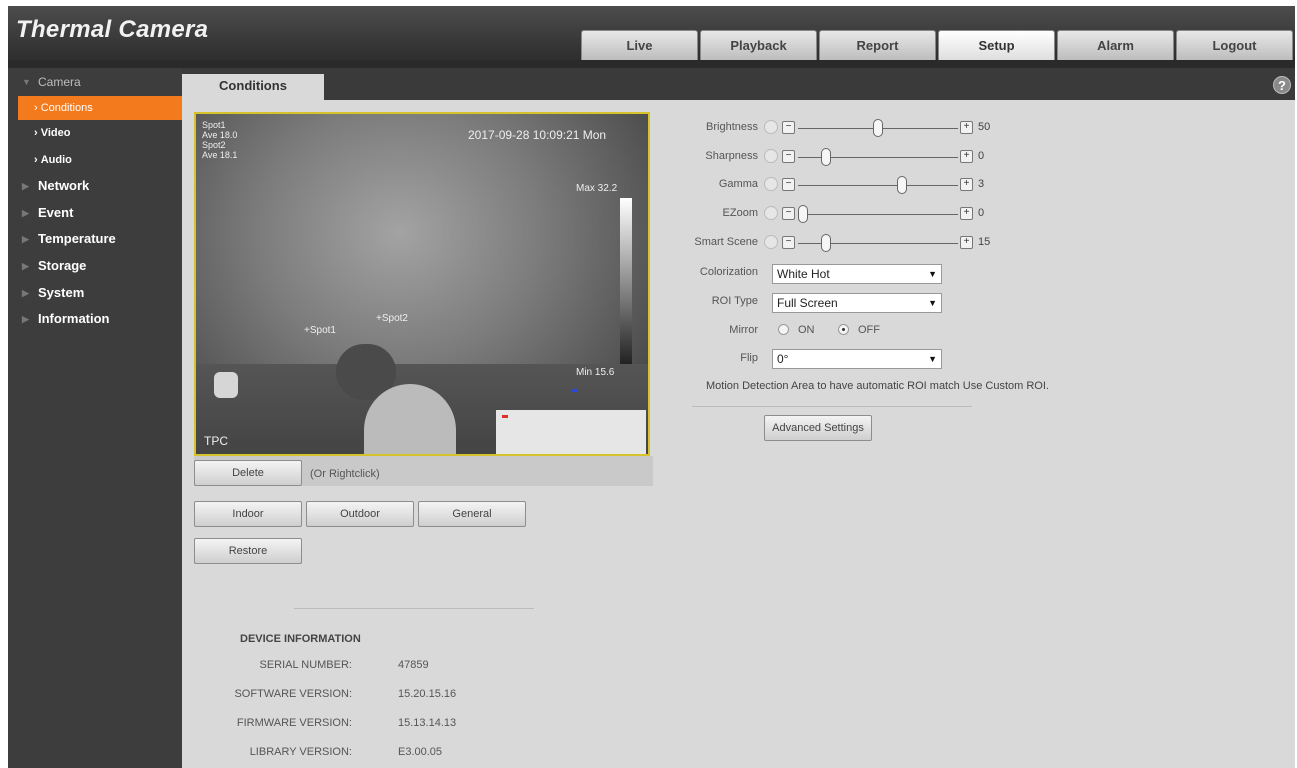 This screenshot has height=768, width=1297. Describe the element at coordinates (1234, 45) in the screenshot. I see `tab-logout: Logout` at that location.